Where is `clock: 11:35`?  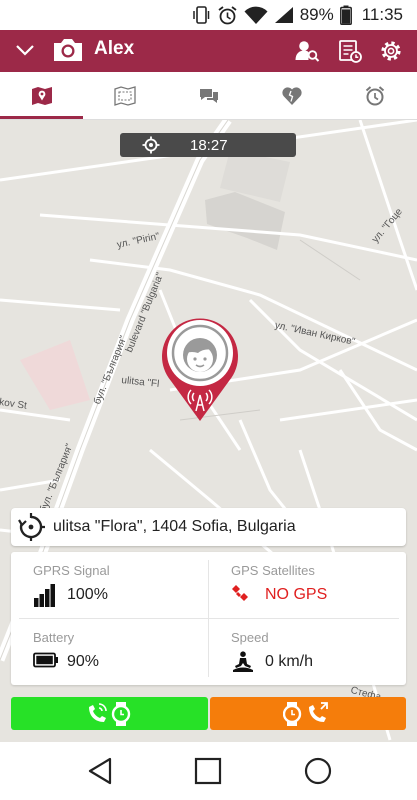 clock: 11:35 is located at coordinates (382, 14).